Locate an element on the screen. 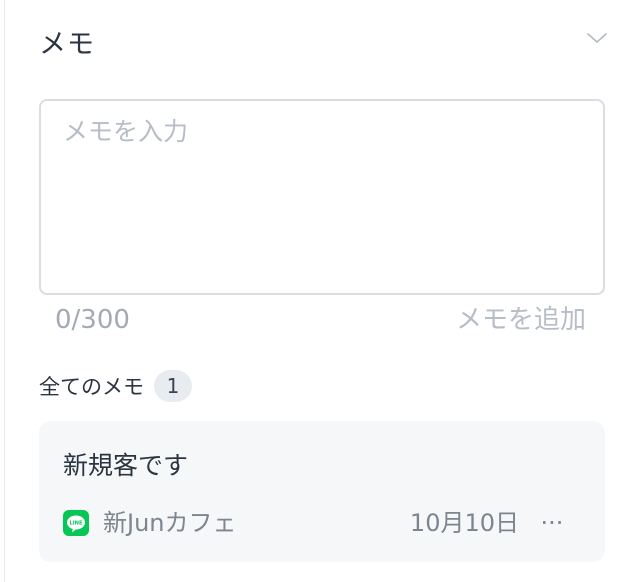 The width and height of the screenshot is (638, 582). memo-text: 新規客です is located at coordinates (126, 465).